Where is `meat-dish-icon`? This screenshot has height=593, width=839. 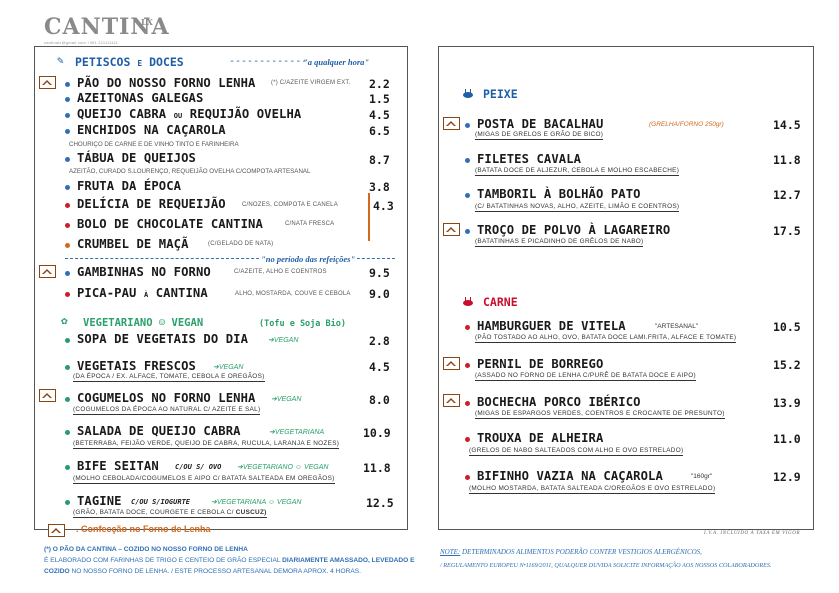 meat-dish-icon is located at coordinates (468, 301).